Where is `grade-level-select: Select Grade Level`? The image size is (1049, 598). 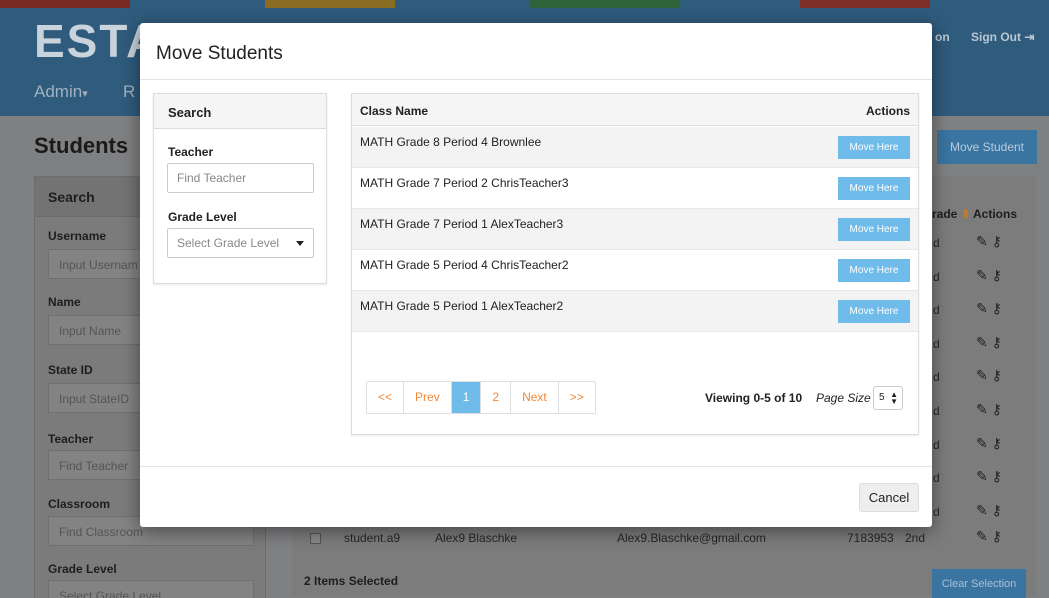
grade-level-select: Select Grade Level is located at coordinates (151, 589).